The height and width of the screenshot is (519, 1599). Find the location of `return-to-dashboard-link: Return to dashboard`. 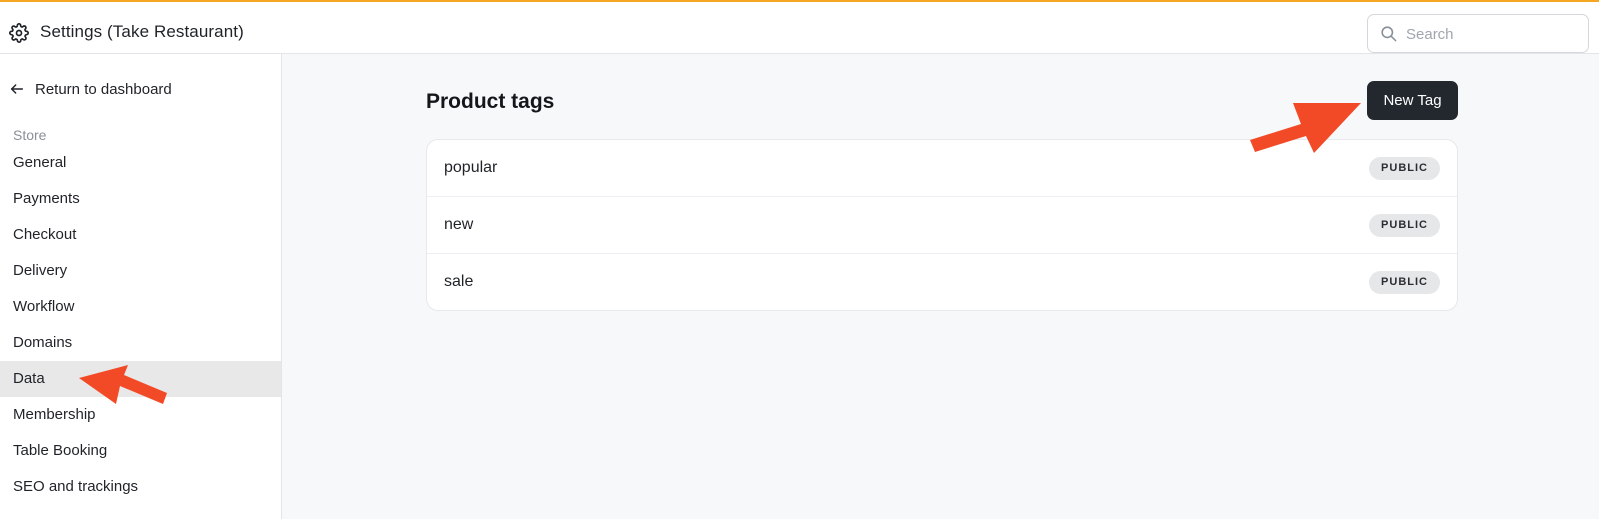

return-to-dashboard-link: Return to dashboard is located at coordinates (109, 89).